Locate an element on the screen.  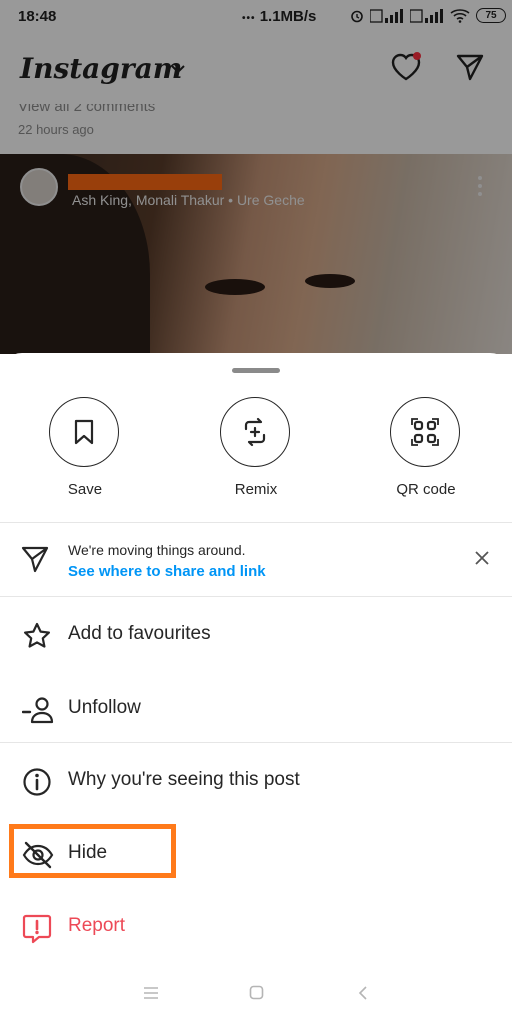
remix-circle is located at coordinates (255, 432).